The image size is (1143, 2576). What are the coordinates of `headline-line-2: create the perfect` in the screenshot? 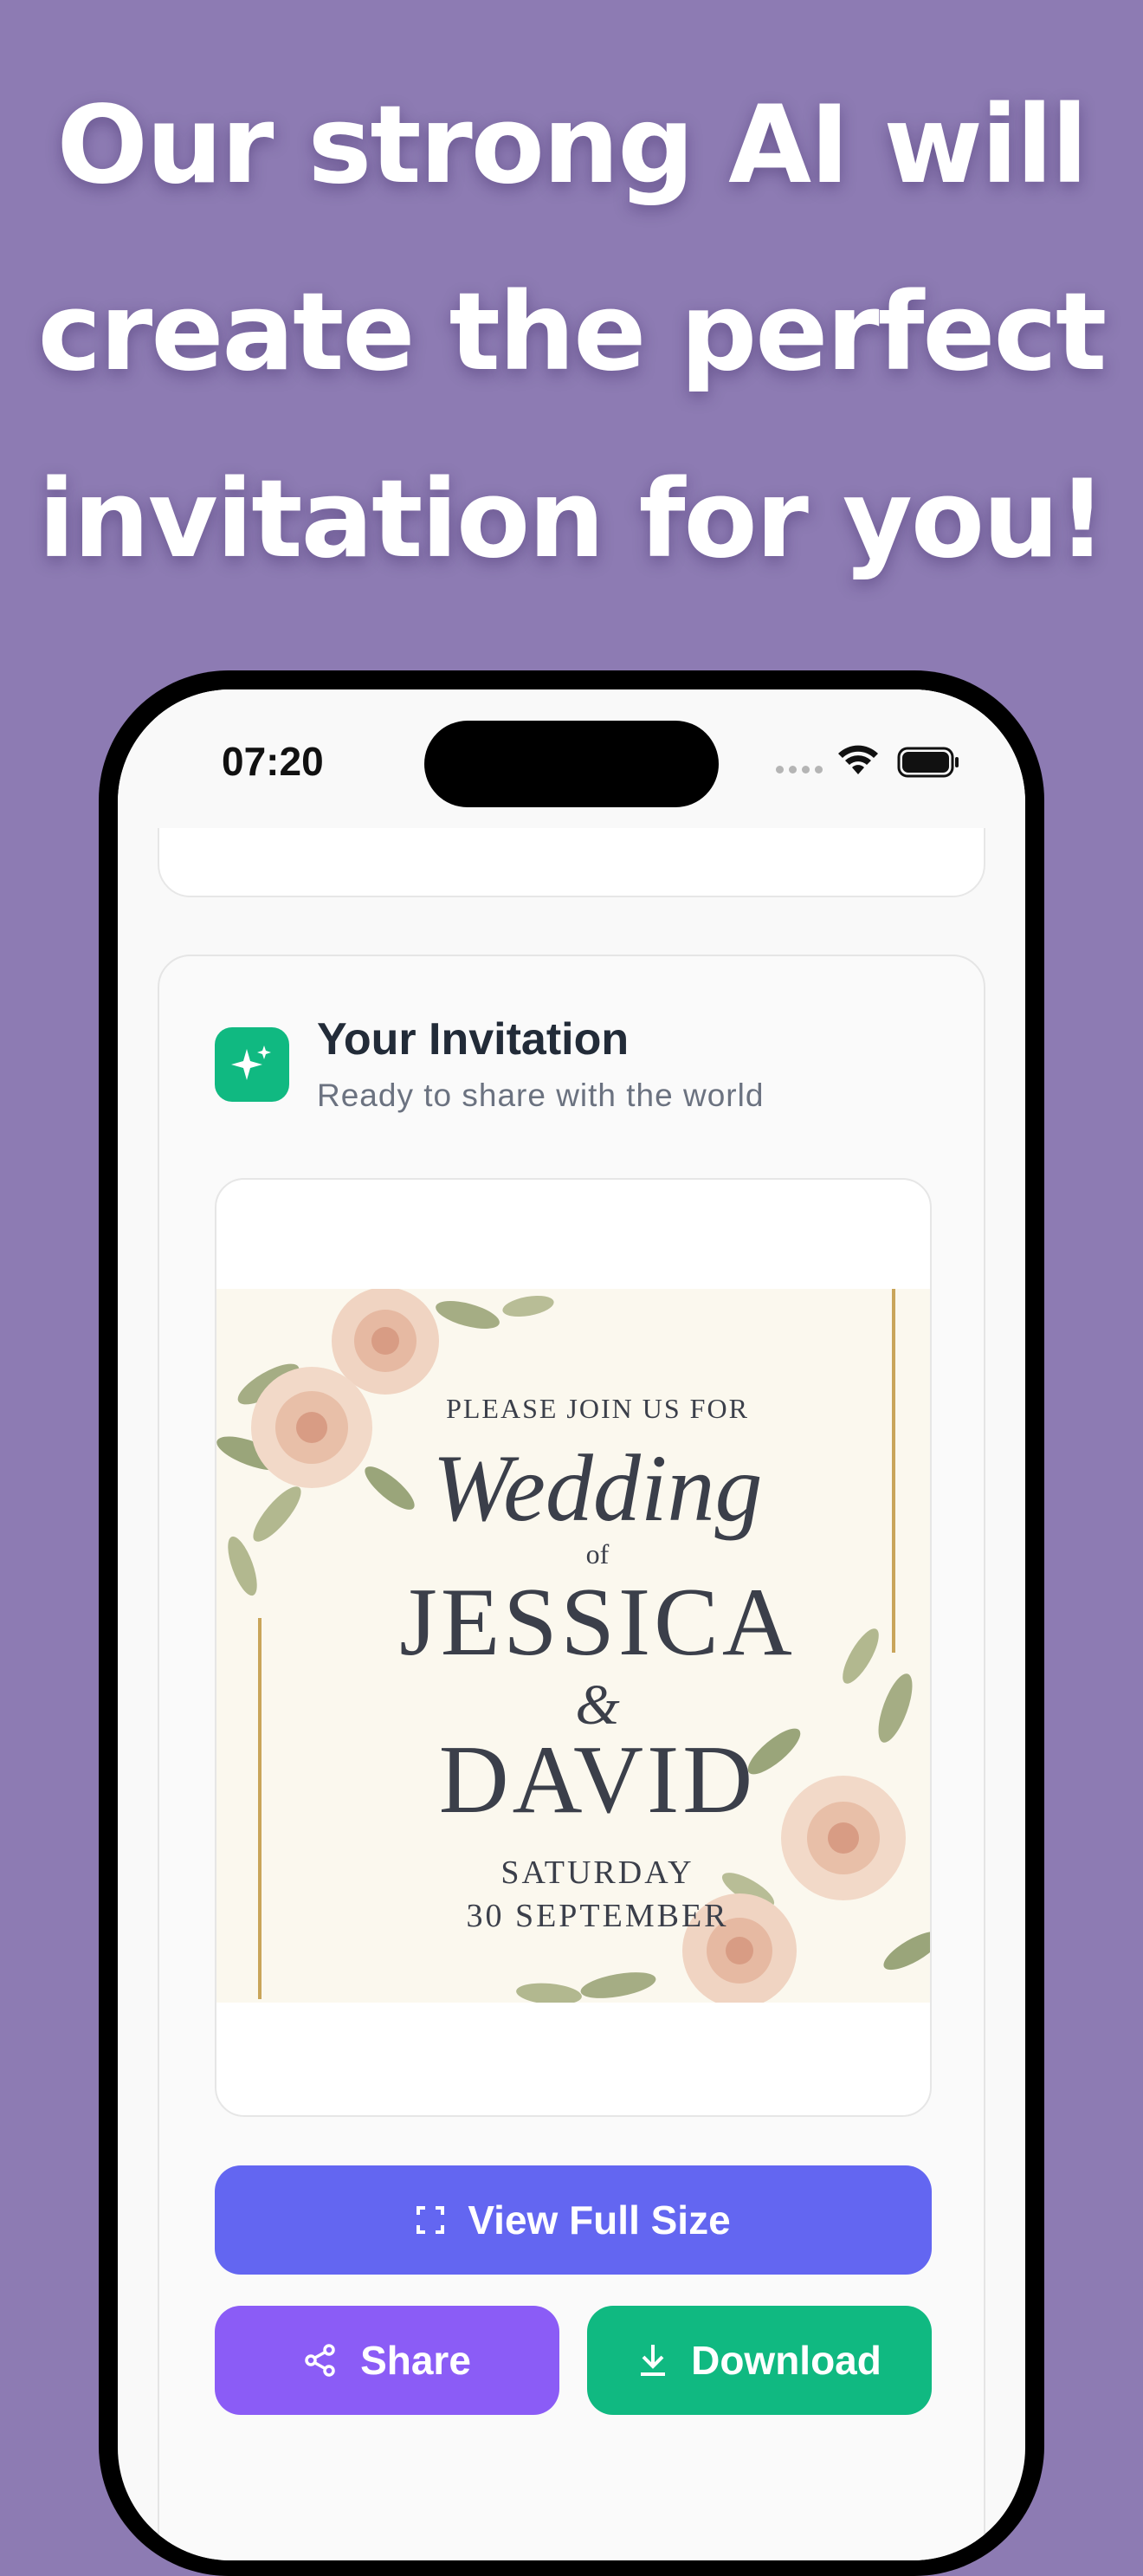 It's located at (572, 332).